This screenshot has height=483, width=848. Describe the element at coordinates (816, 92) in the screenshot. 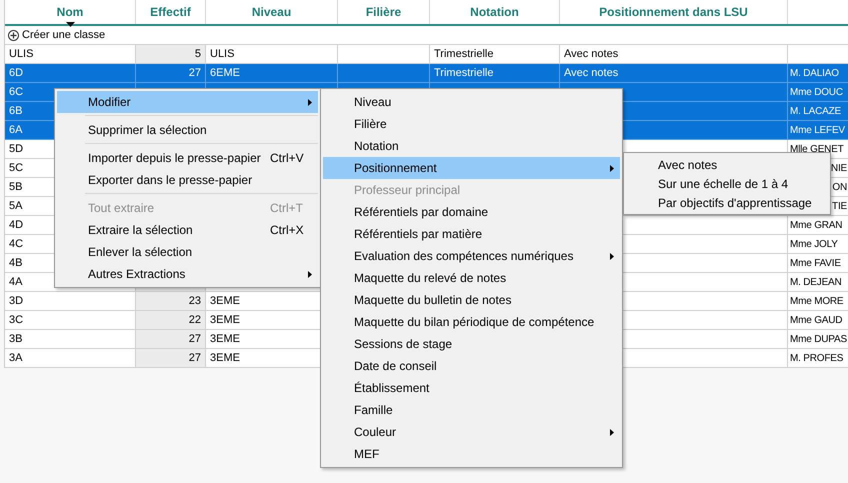

I see `teacher-cell: Mme DOUC` at that location.